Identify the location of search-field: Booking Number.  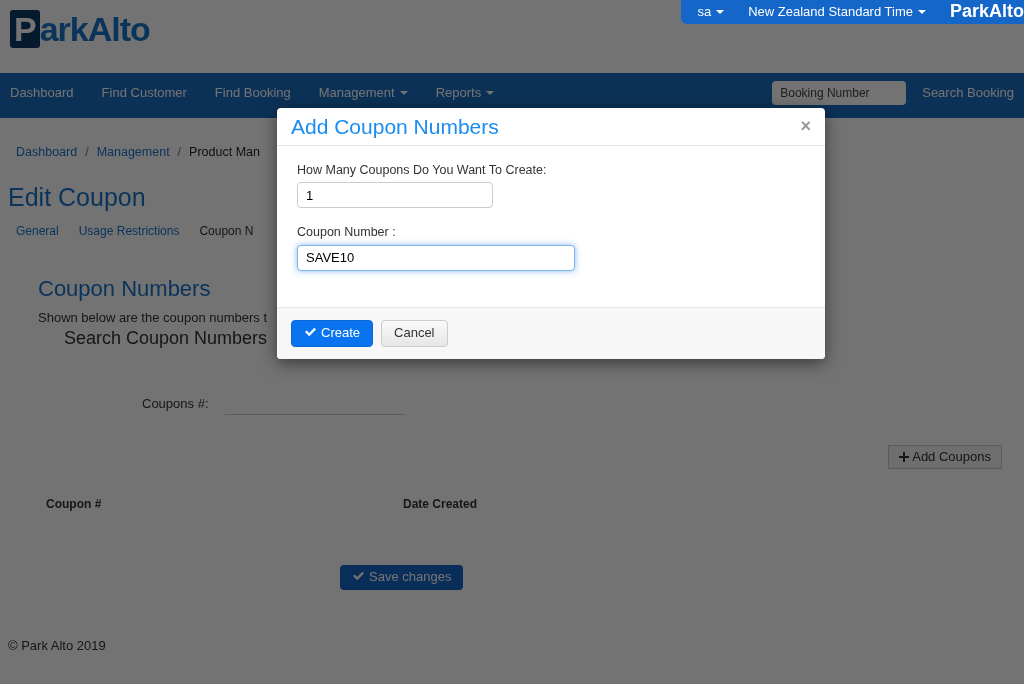
(839, 92).